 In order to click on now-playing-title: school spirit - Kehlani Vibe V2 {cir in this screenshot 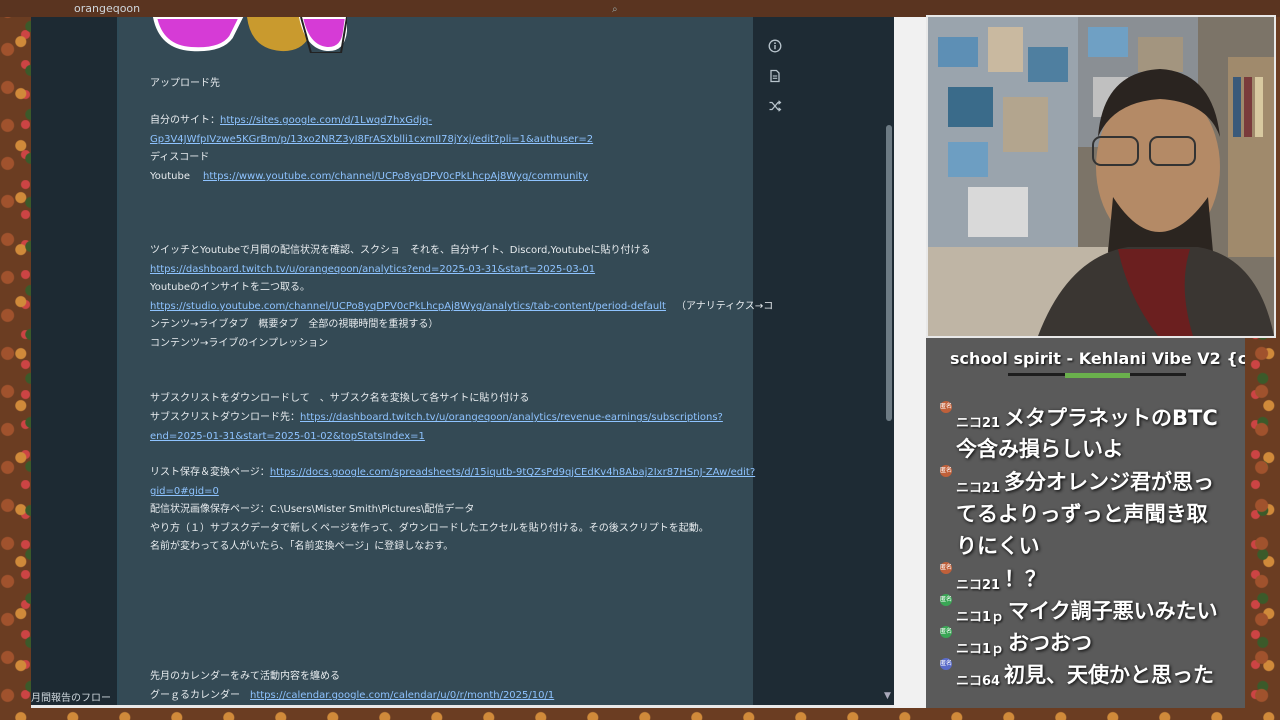, I will do `click(1097, 358)`.